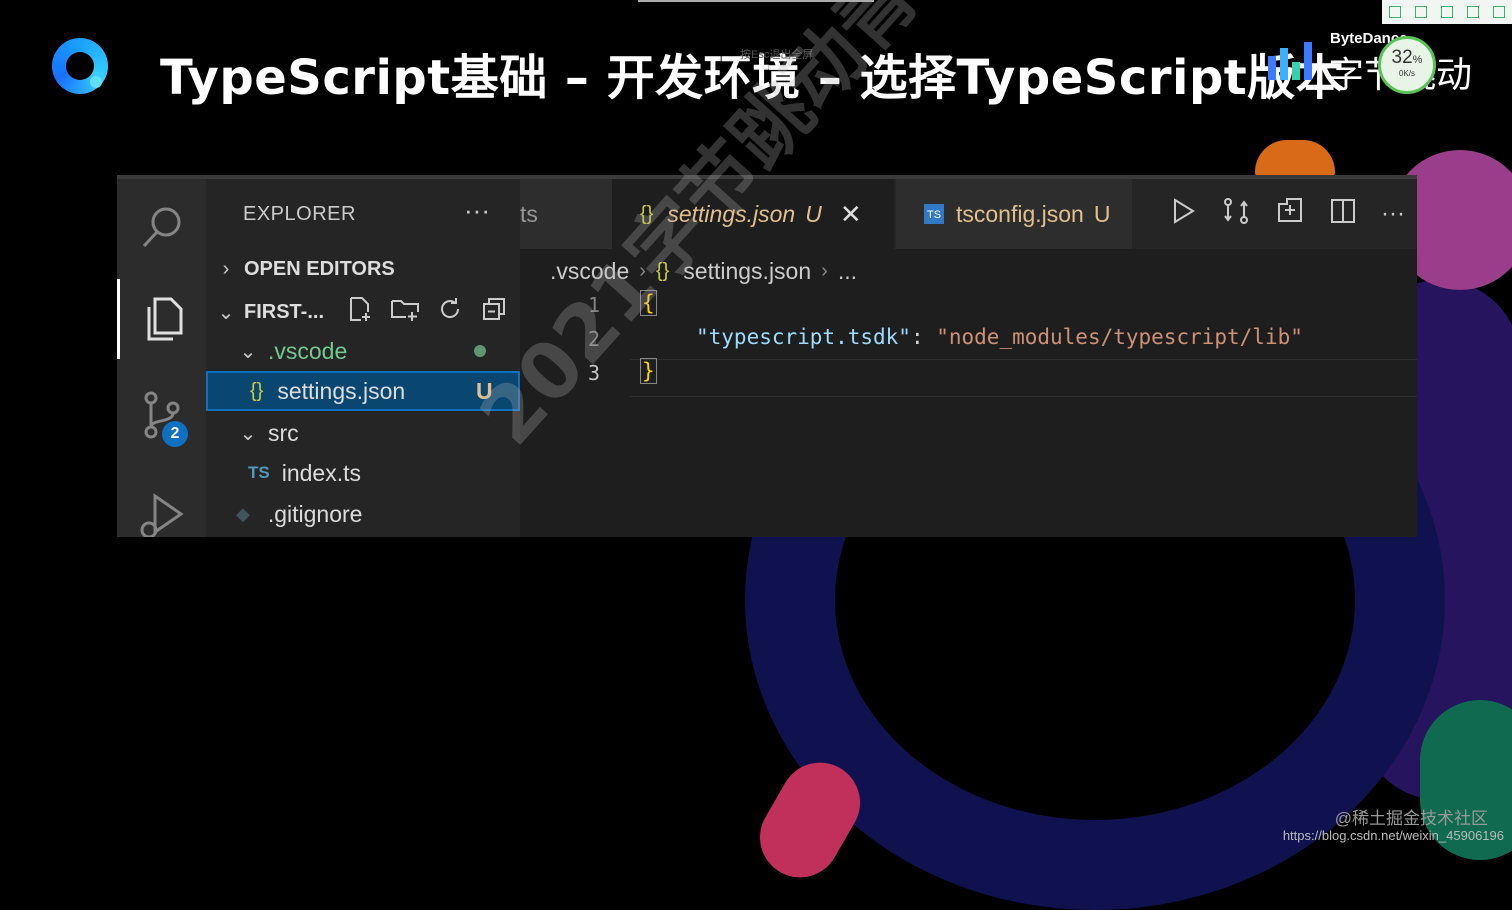 The height and width of the screenshot is (910, 1512). Describe the element at coordinates (363, 433) in the screenshot. I see `tree-item-src-folder: ⌄ src` at that location.